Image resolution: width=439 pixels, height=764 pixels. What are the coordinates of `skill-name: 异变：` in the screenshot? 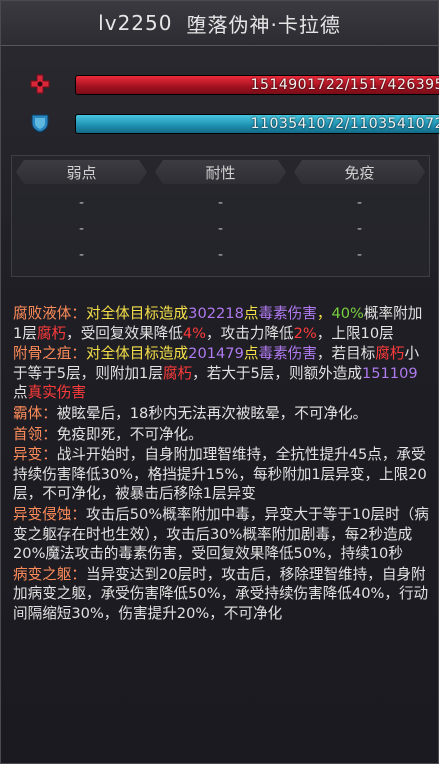 It's located at (35, 455).